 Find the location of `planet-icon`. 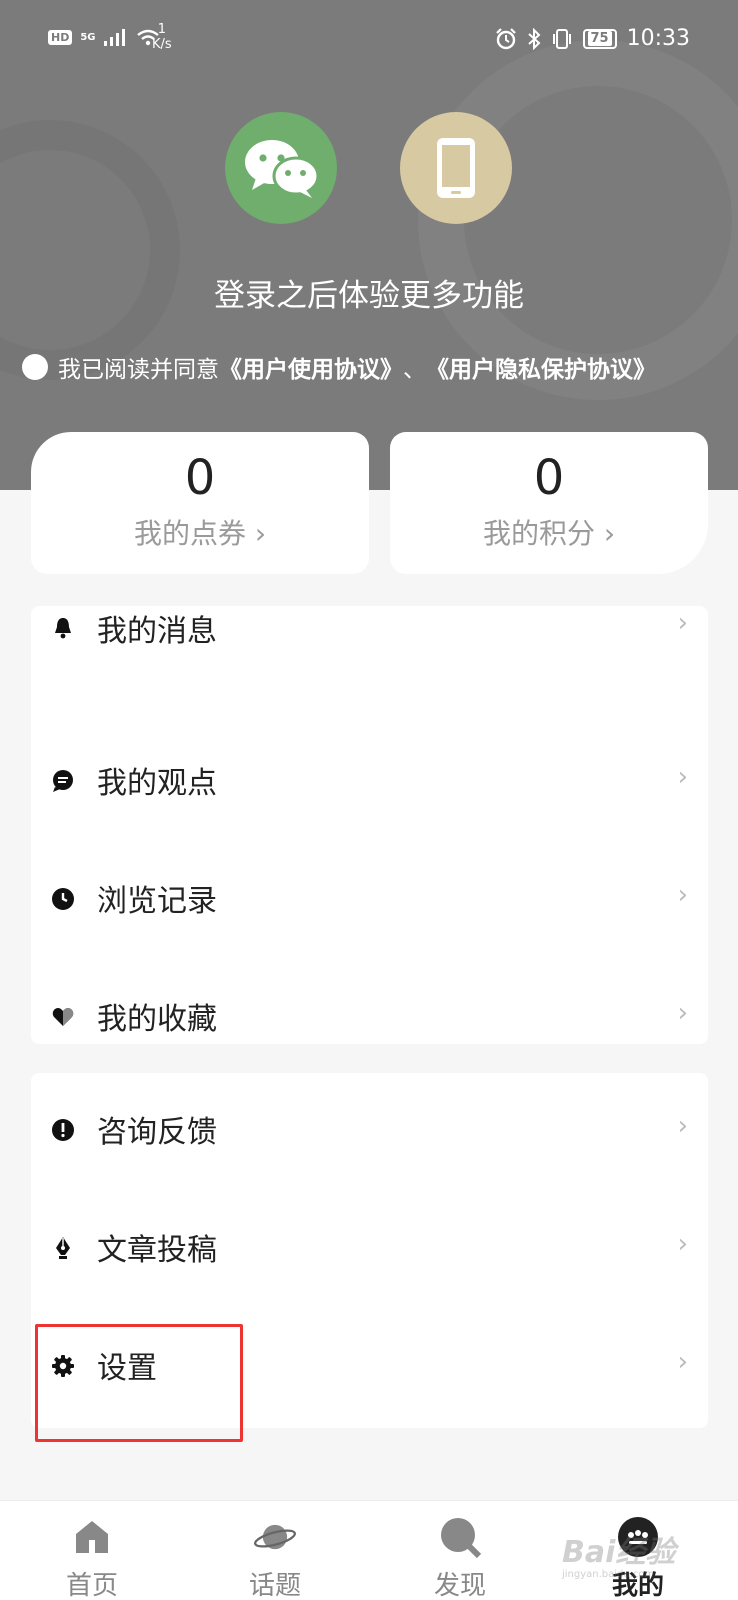

planet-icon is located at coordinates (275, 1537).